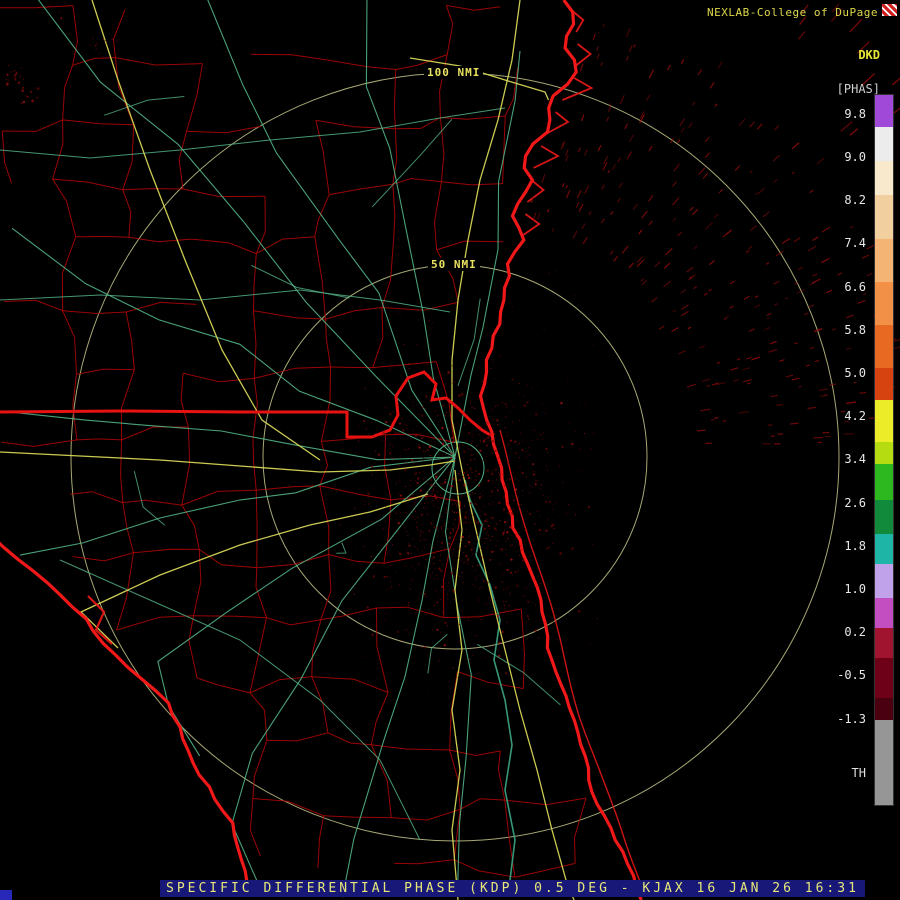 The height and width of the screenshot is (900, 900). What do you see at coordinates (855, 157) in the screenshot?
I see `colorbar-tick: 9.0` at bounding box center [855, 157].